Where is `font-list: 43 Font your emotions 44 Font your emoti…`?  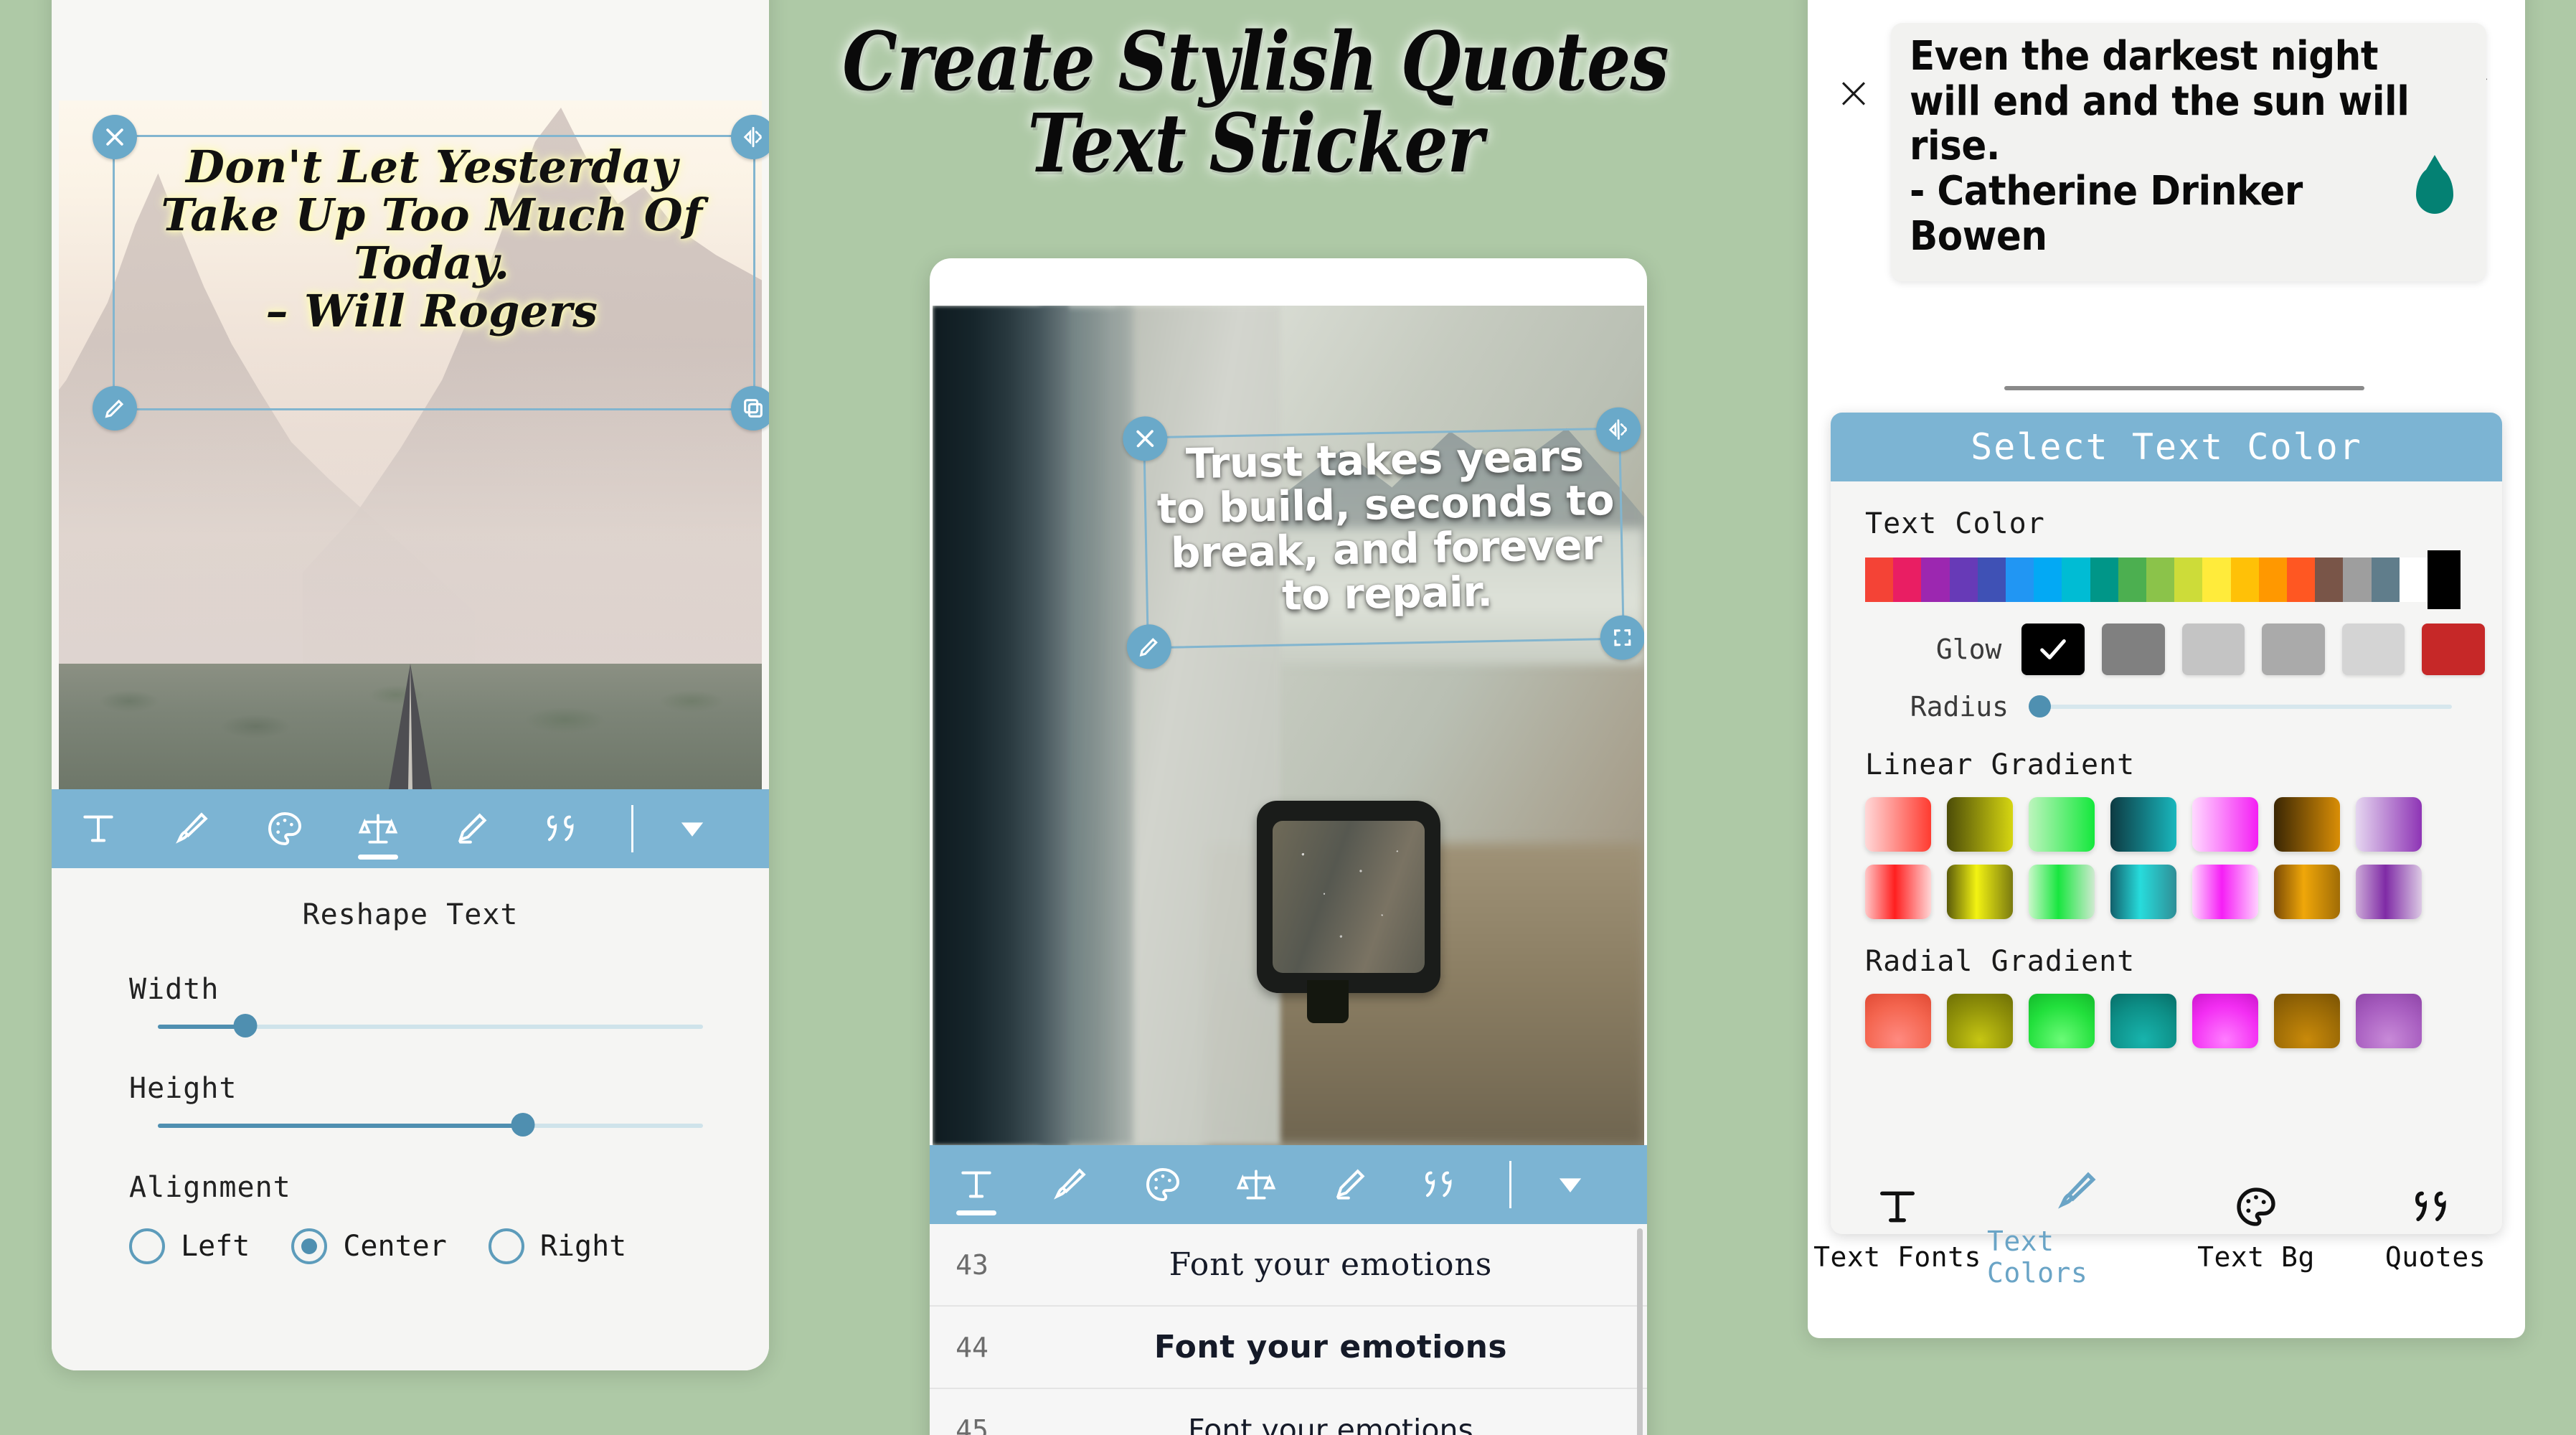 font-list: 43 Font your emotions 44 Font your emoti… is located at coordinates (1288, 1330).